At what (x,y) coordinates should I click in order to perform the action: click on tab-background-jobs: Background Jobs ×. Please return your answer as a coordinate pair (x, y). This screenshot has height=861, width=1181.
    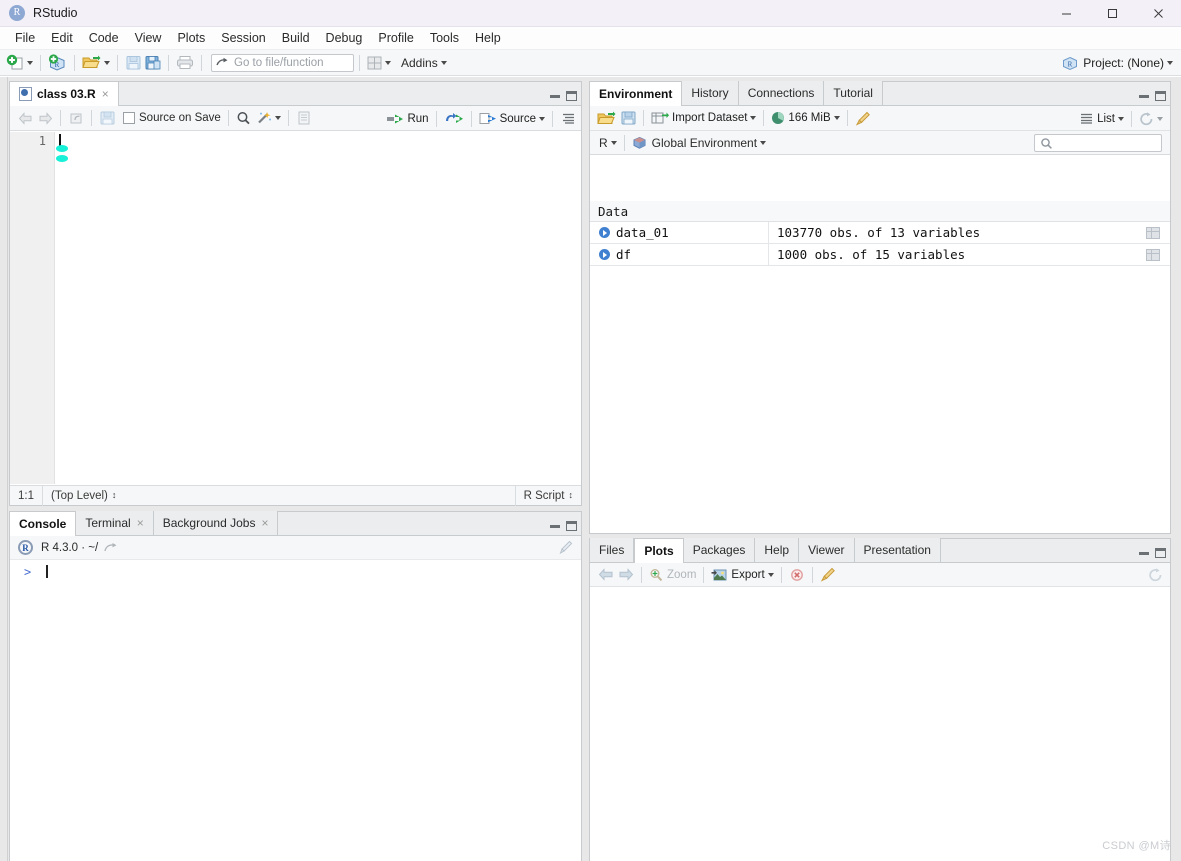
    Looking at the image, I should click on (216, 523).